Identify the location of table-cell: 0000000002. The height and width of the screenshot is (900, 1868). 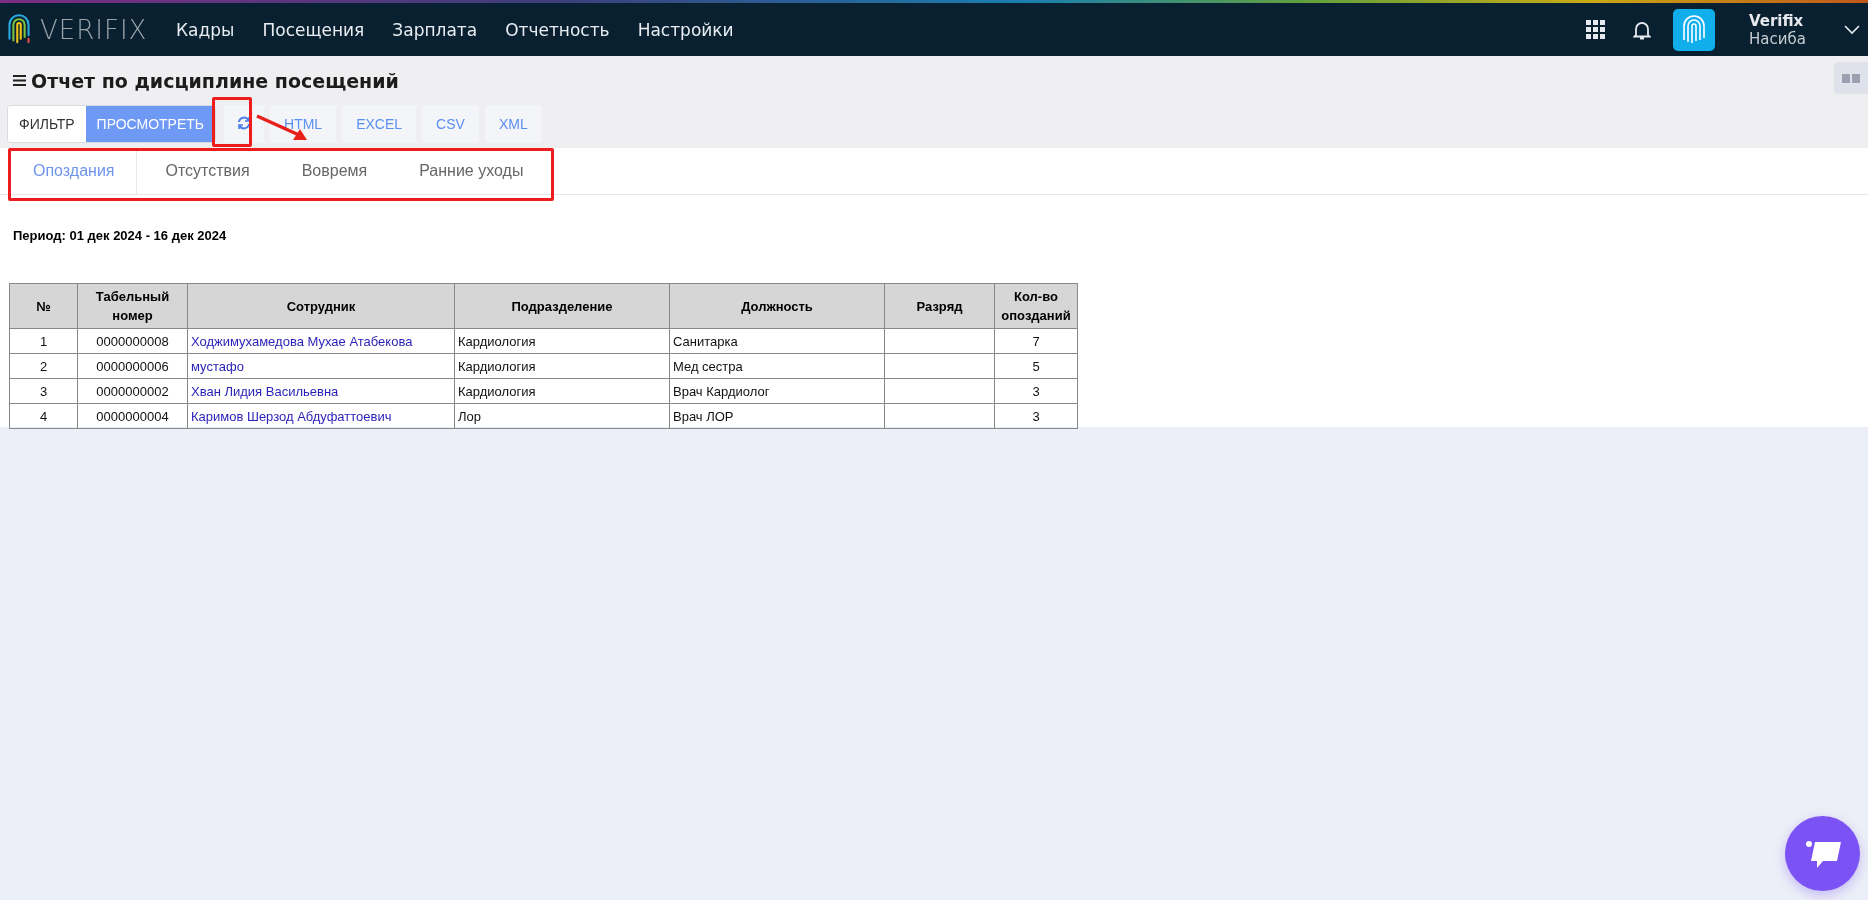
(132, 391).